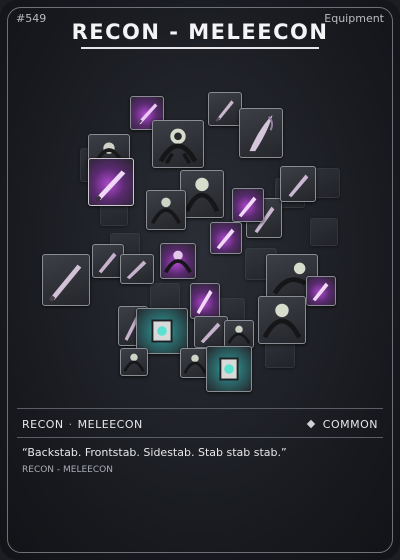 This screenshot has height=560, width=400. What do you see at coordinates (67, 470) in the screenshot?
I see `item-subline: RECON - MELEECON` at bounding box center [67, 470].